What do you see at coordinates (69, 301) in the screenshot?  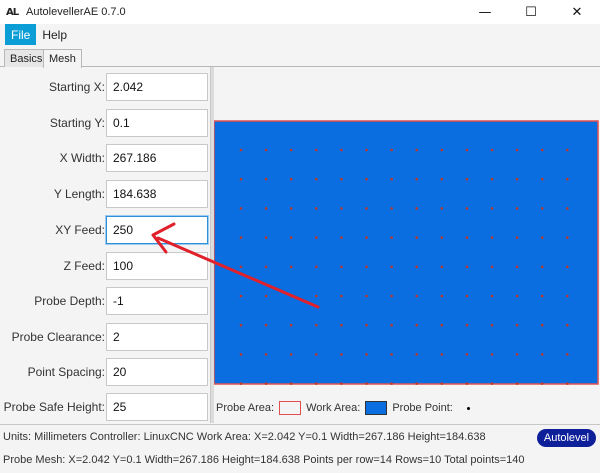 I see `probe-depth-label: Probe Depth:` at bounding box center [69, 301].